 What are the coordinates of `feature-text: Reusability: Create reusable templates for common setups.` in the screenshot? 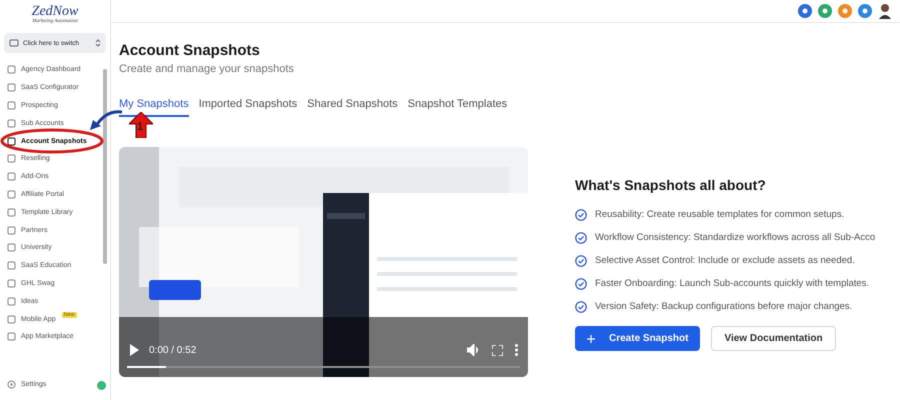 It's located at (719, 214).